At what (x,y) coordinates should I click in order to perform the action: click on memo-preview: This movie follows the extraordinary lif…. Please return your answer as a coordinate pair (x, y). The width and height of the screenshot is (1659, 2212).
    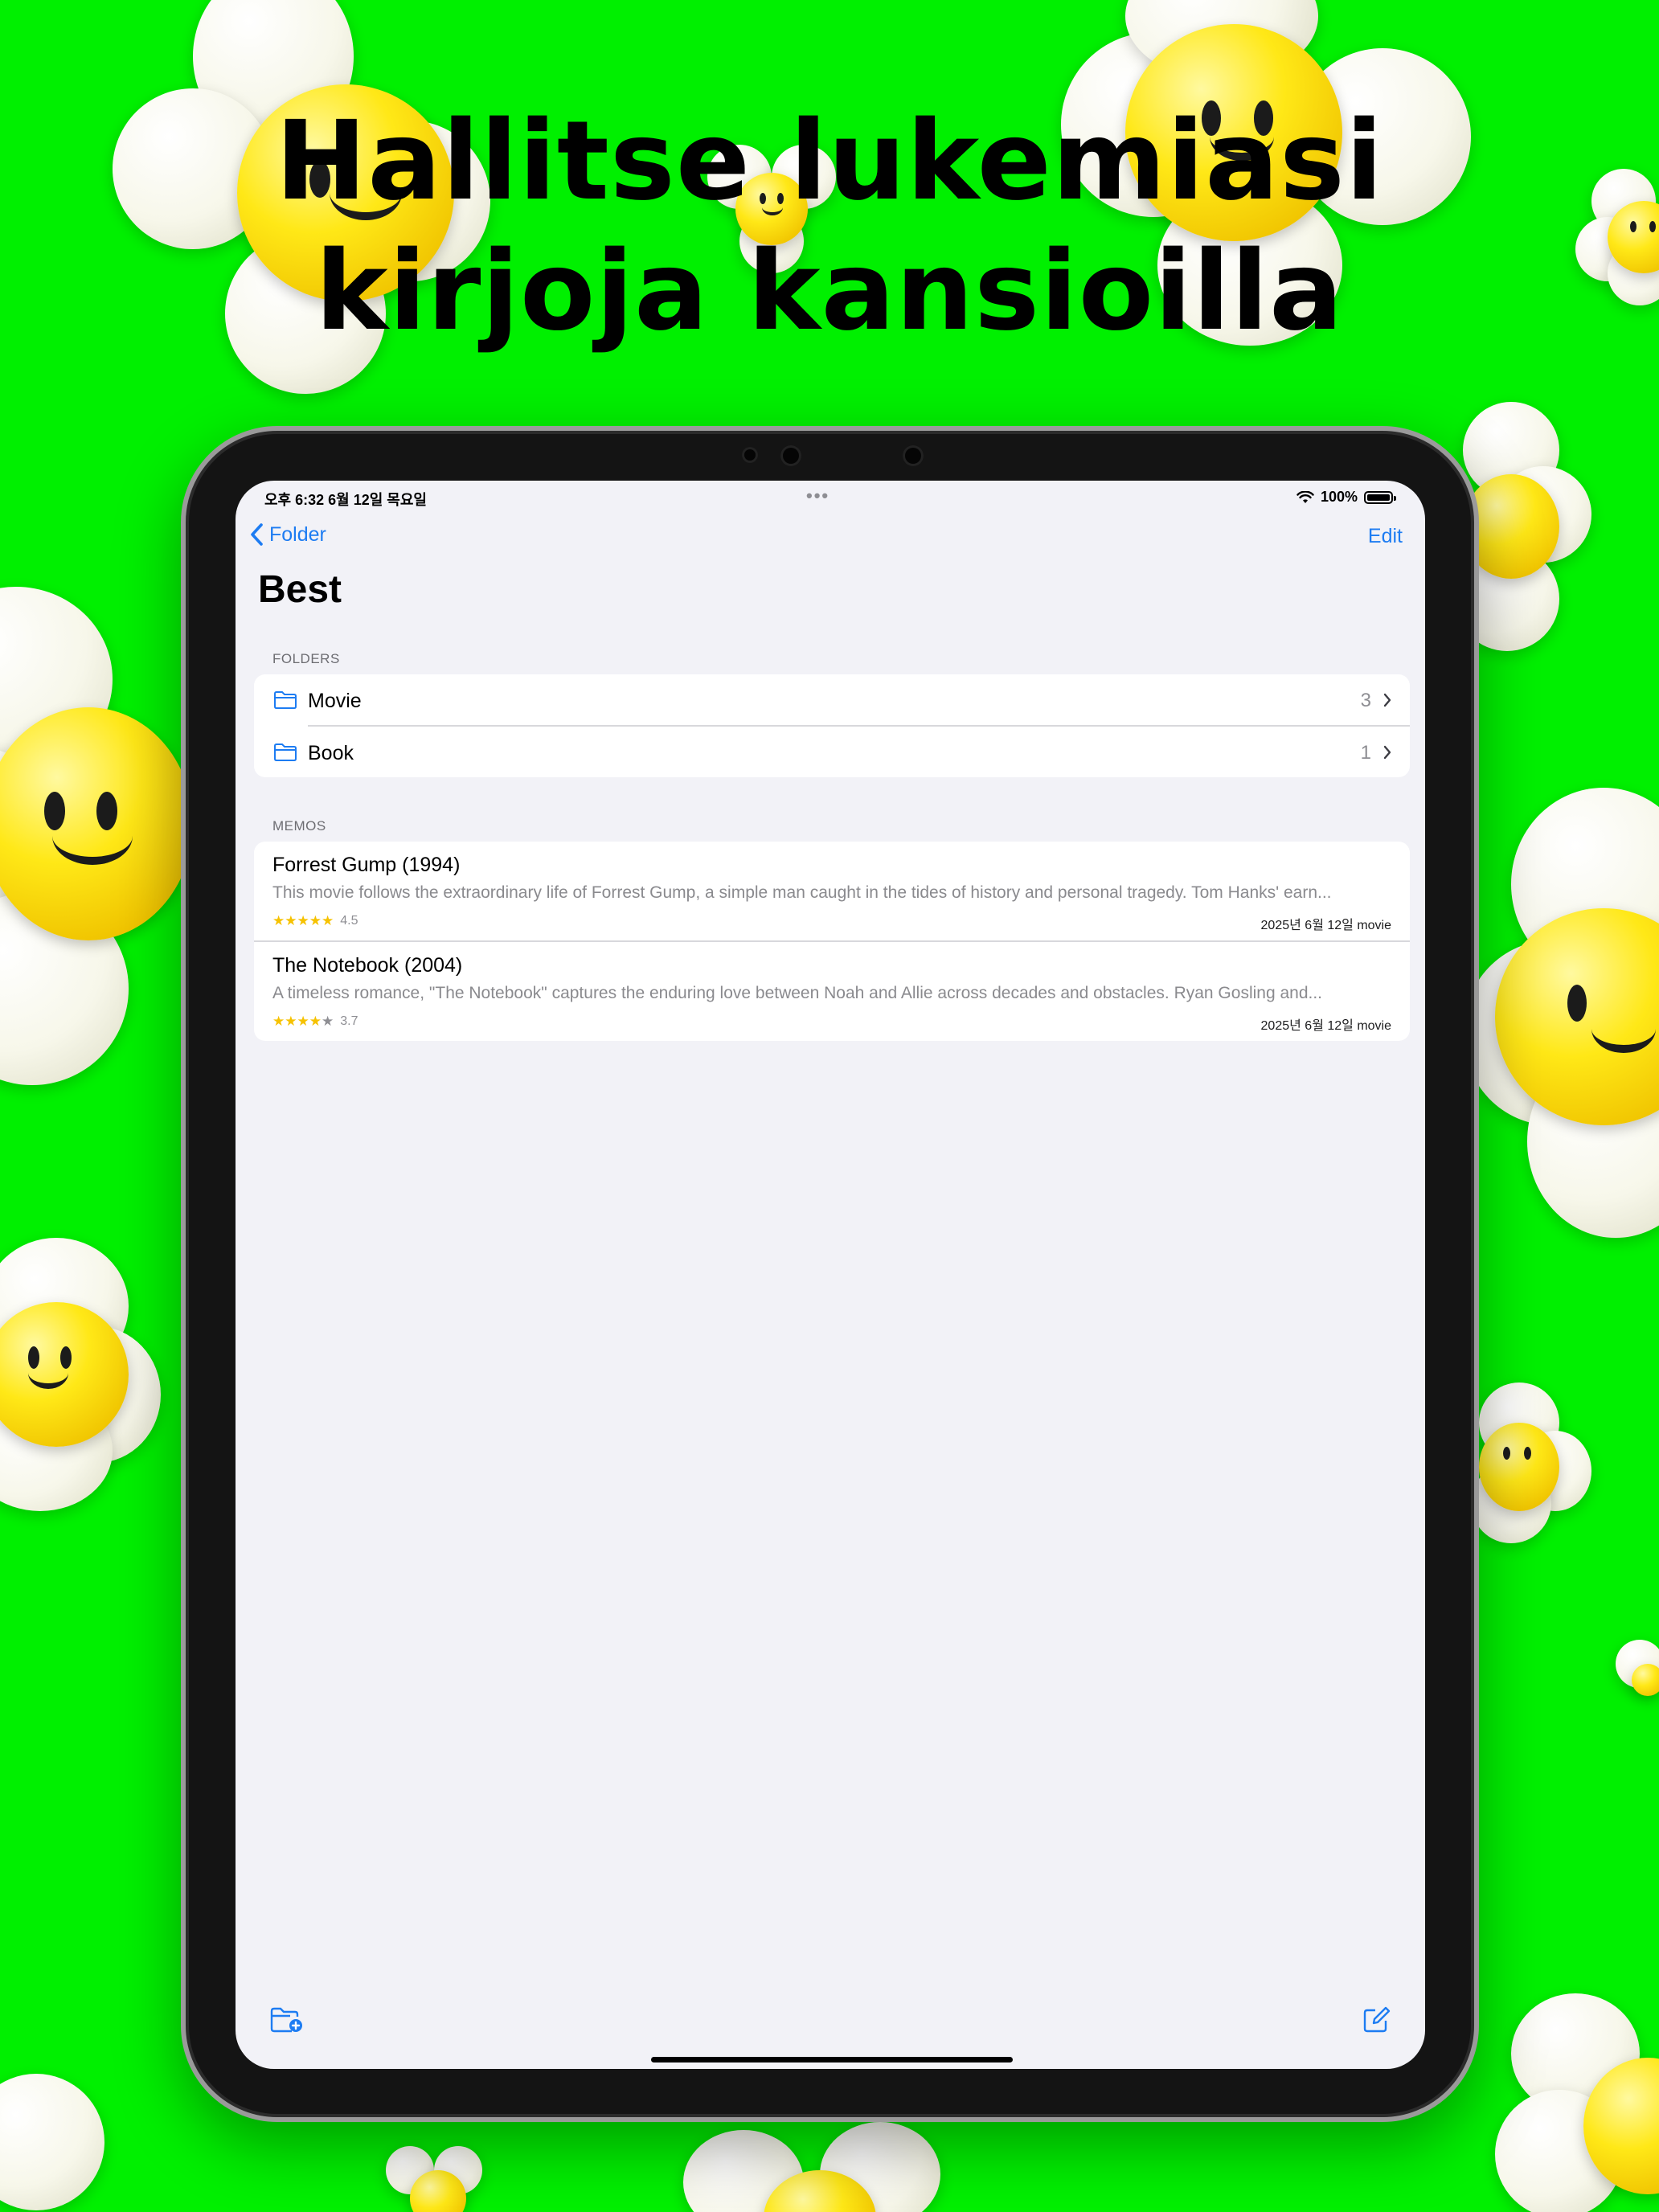
    Looking at the image, I should click on (802, 892).